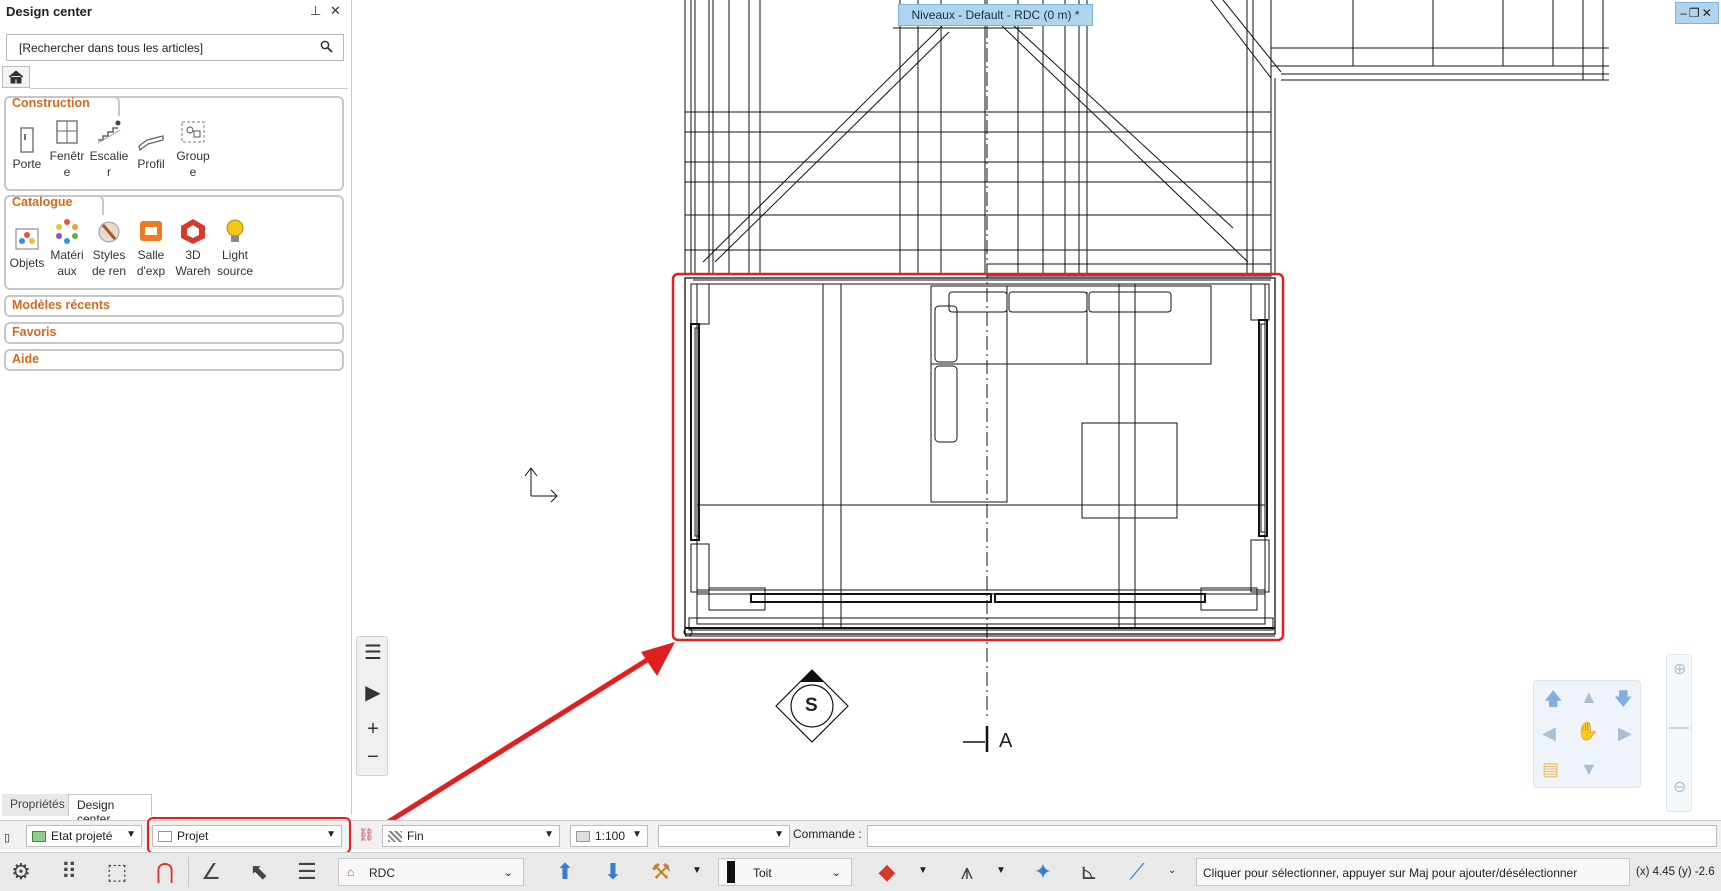 The height and width of the screenshot is (891, 1721). Describe the element at coordinates (151, 248) in the screenshot. I see `item-showroom: Salle d'exp` at that location.